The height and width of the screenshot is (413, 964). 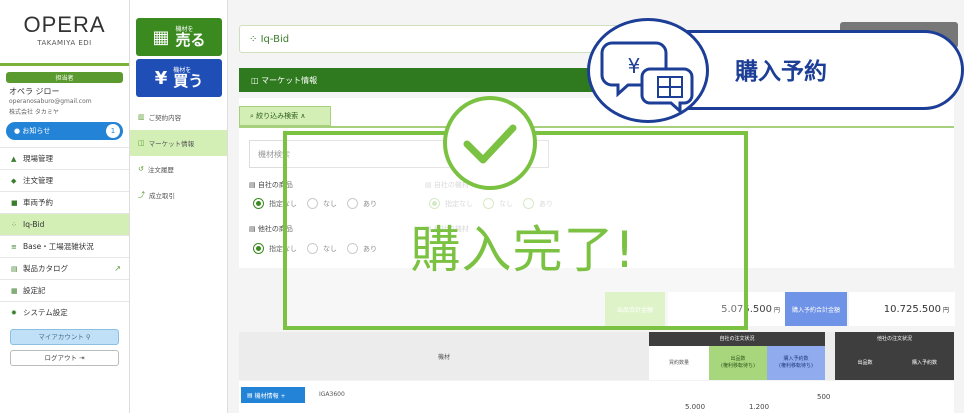 I want to click on nav-label: 製品カタログ, so click(x=45, y=268).